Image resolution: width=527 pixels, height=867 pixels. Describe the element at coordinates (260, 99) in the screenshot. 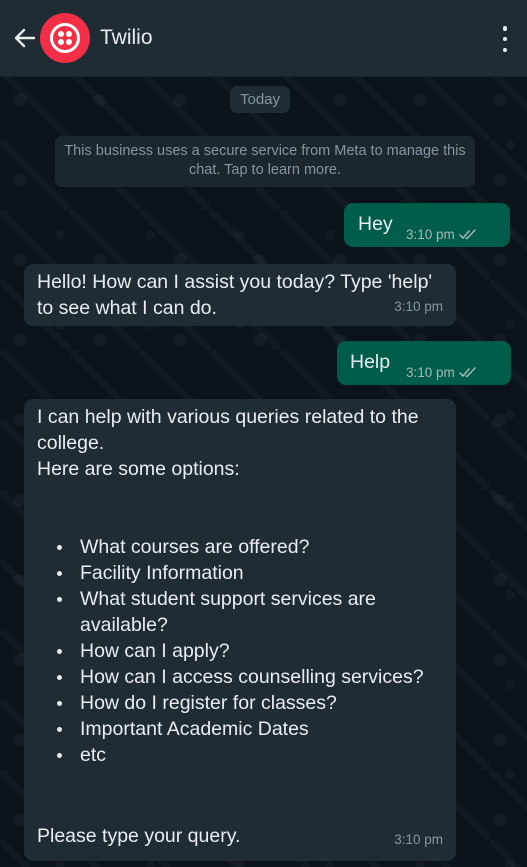

I see `date-separator: Today` at that location.